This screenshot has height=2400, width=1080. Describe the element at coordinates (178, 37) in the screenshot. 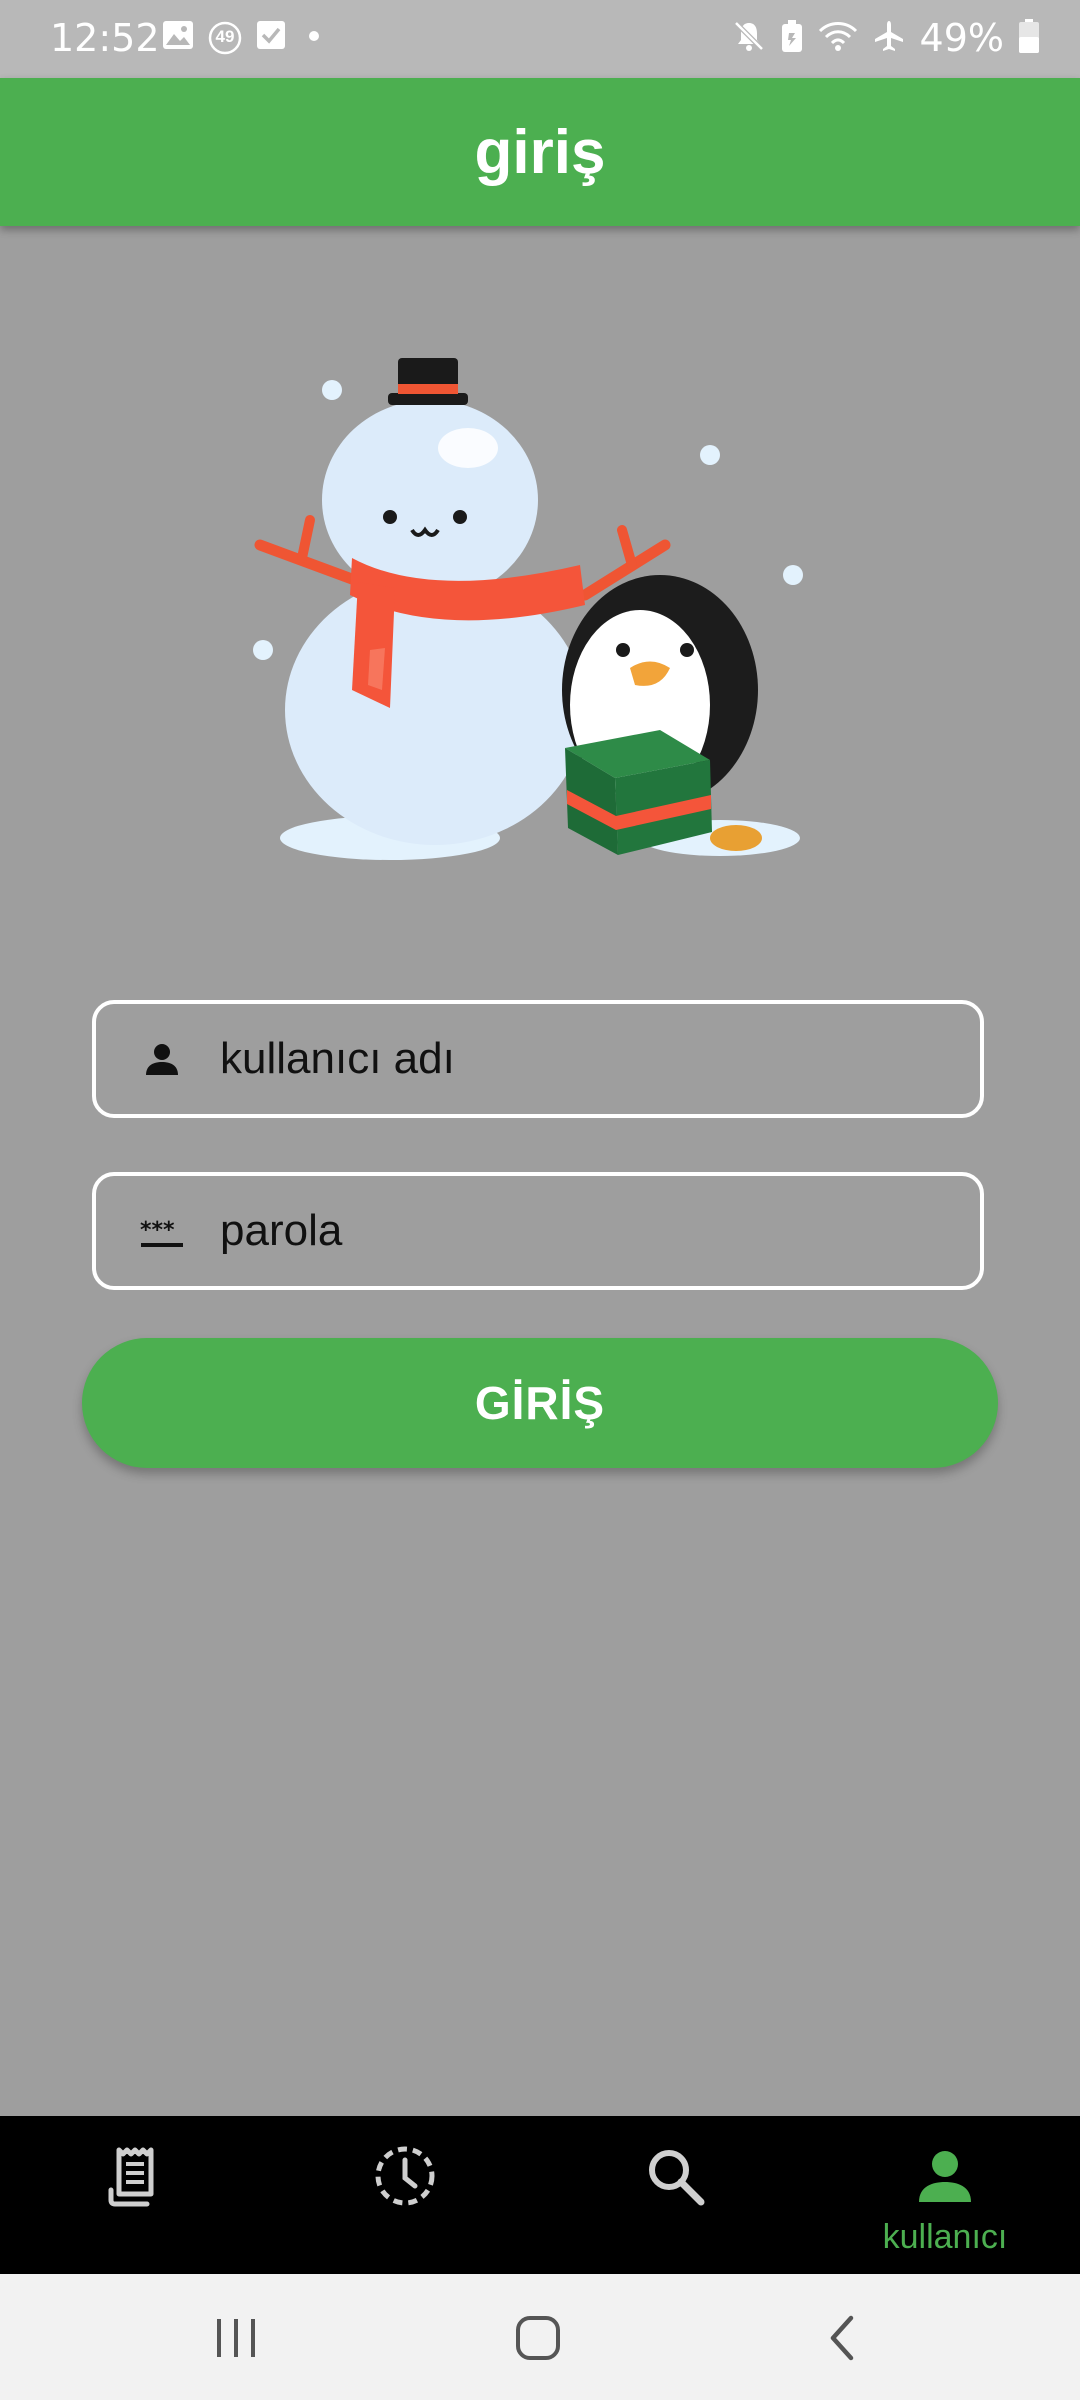

I see `image-icon` at that location.